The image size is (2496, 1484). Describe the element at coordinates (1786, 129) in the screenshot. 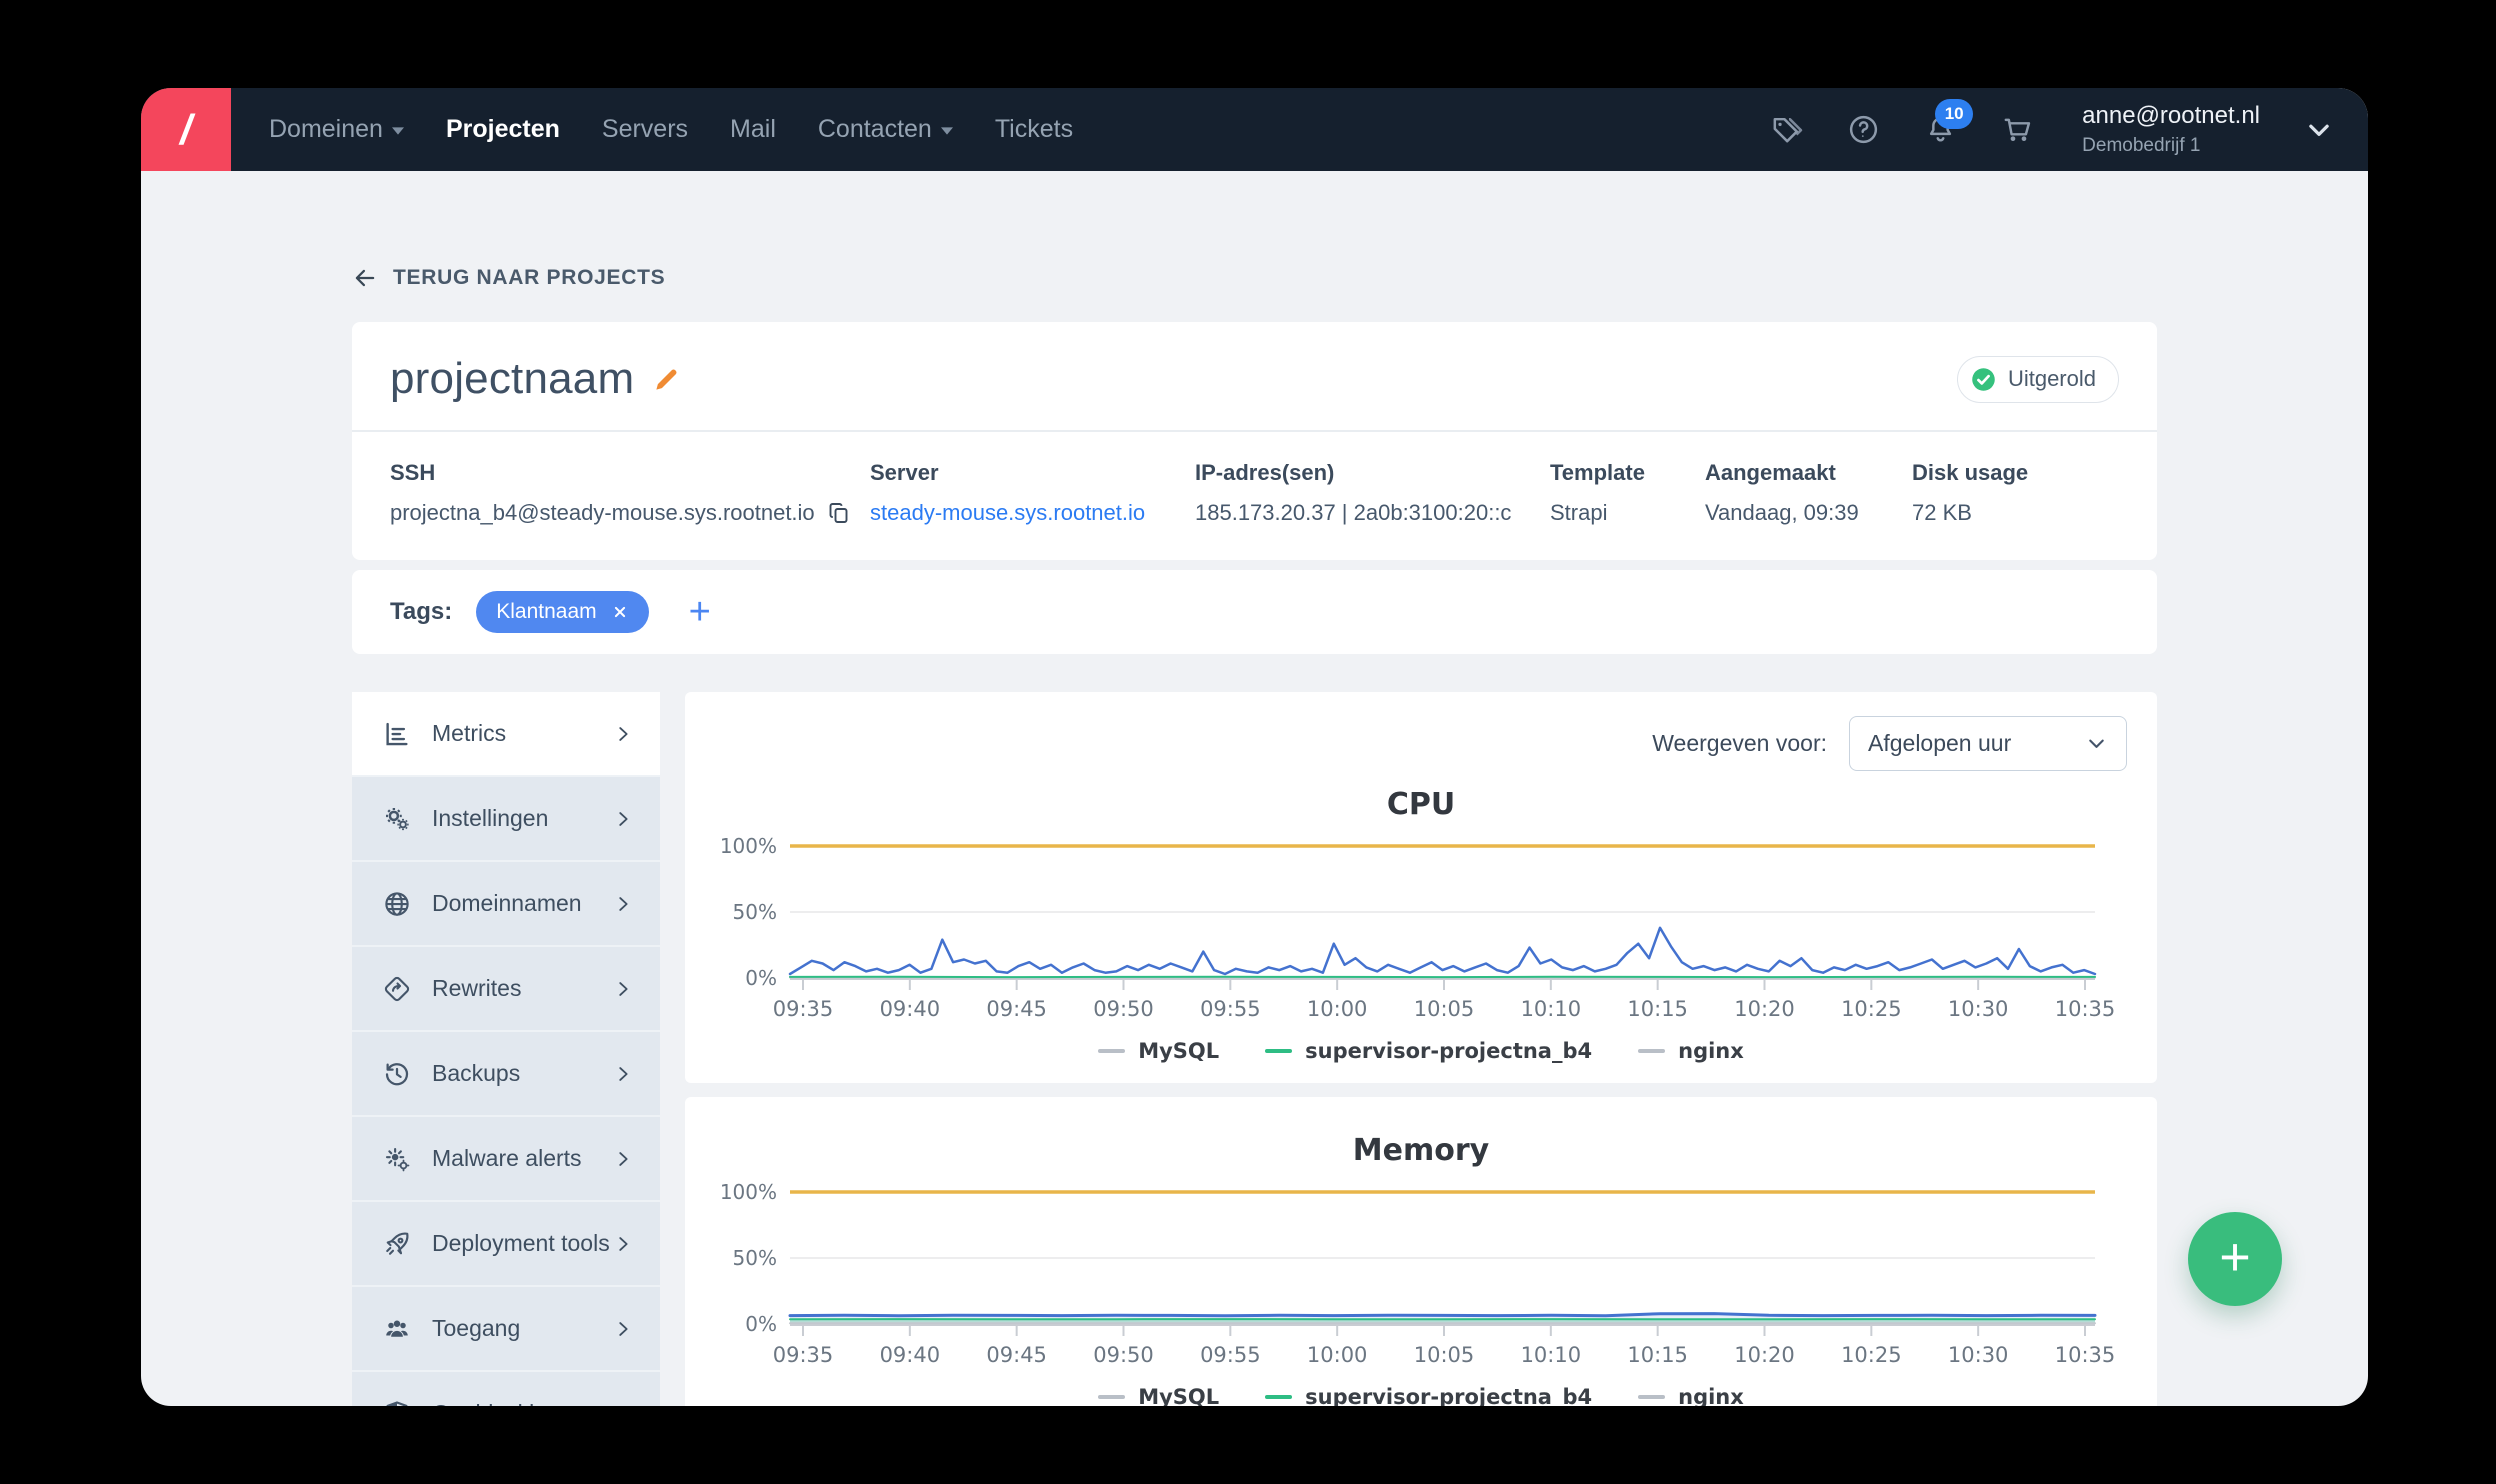

I see `tags-icon` at that location.